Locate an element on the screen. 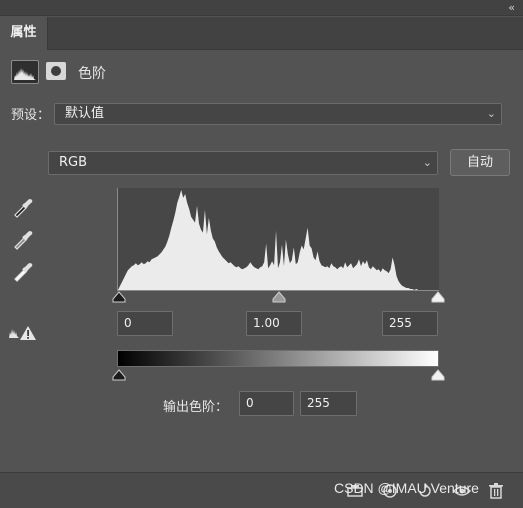 The image size is (523, 508). panel-tab-bar: 属性 is located at coordinates (261, 33).